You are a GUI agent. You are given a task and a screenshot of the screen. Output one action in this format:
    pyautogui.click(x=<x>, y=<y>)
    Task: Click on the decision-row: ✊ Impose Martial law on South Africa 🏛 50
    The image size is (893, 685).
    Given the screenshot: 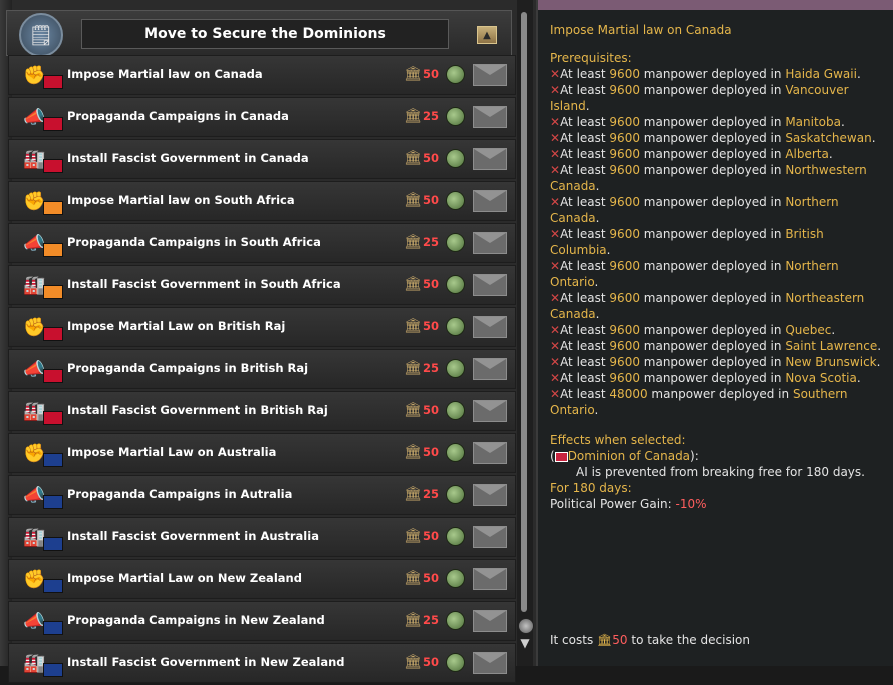 What is the action you would take?
    pyautogui.click(x=262, y=201)
    